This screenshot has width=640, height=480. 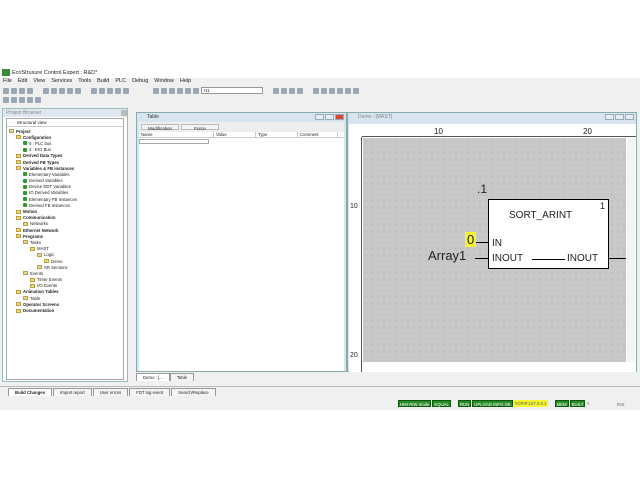 I want to click on hierarchy-icon, so click(x=14, y=99).